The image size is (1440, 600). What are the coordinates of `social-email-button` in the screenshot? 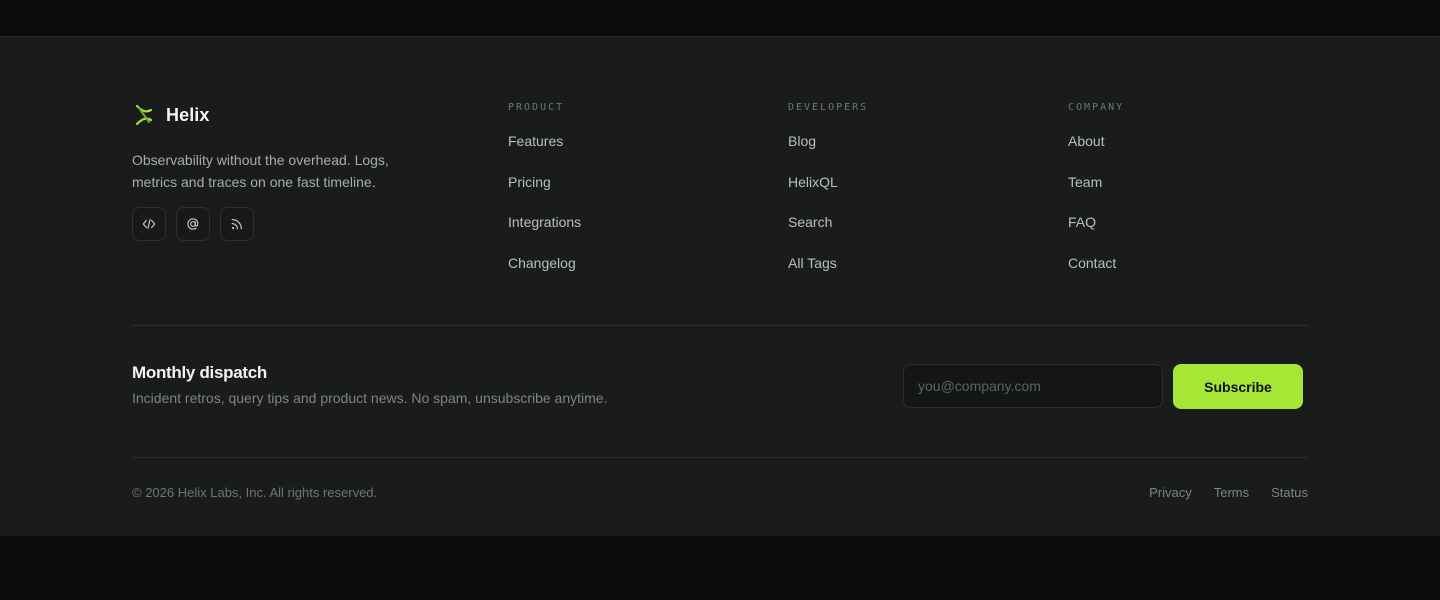 It's located at (193, 224).